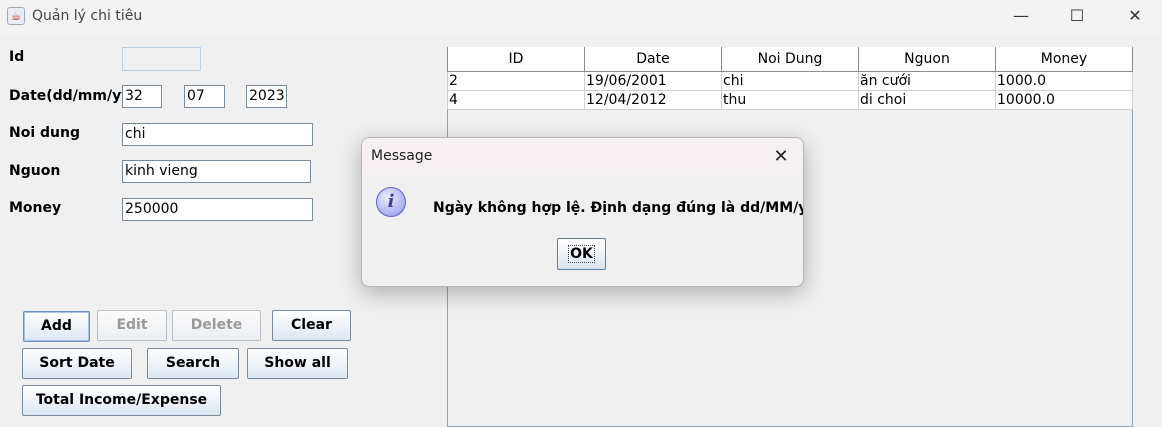  I want to click on id-field, so click(161, 59).